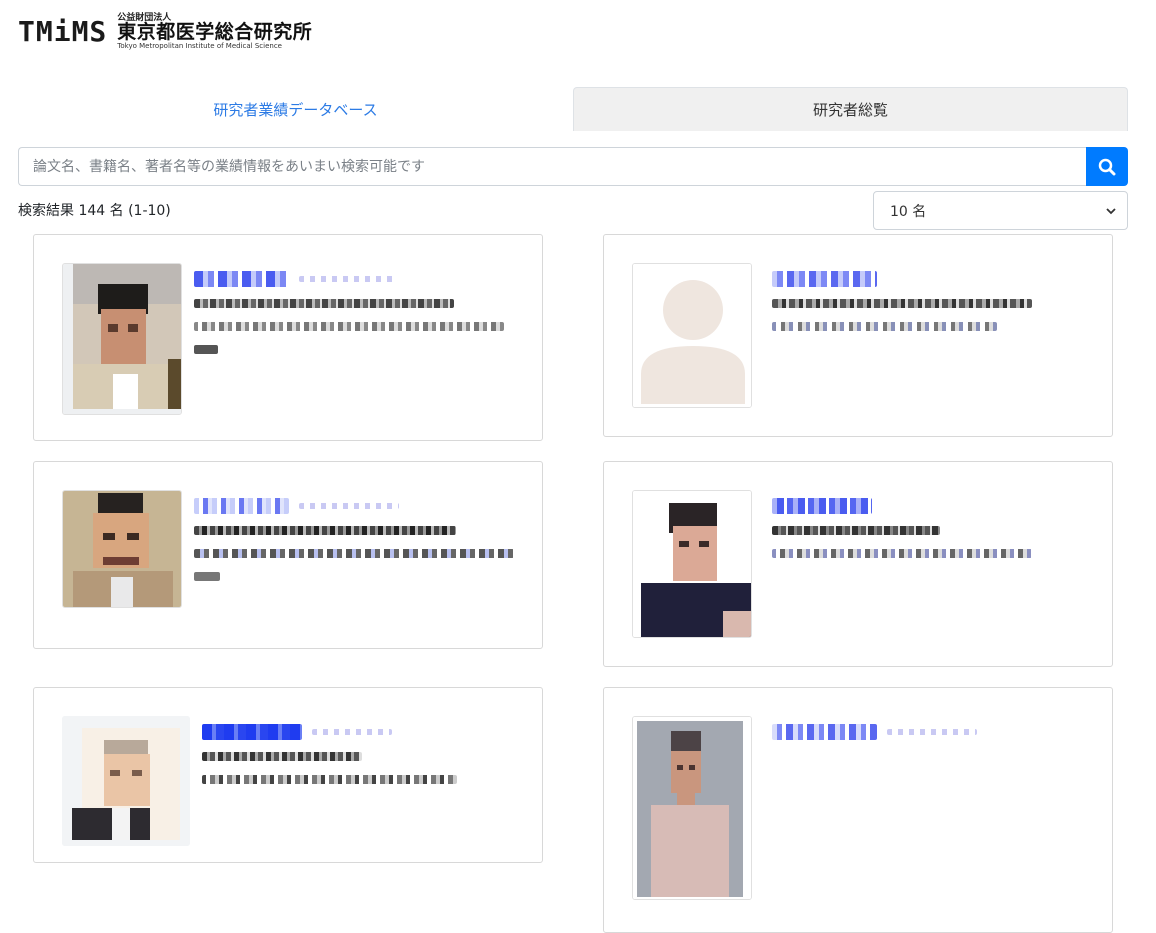  I want to click on tab-achievements-database: 研究者業績データベース, so click(295, 109).